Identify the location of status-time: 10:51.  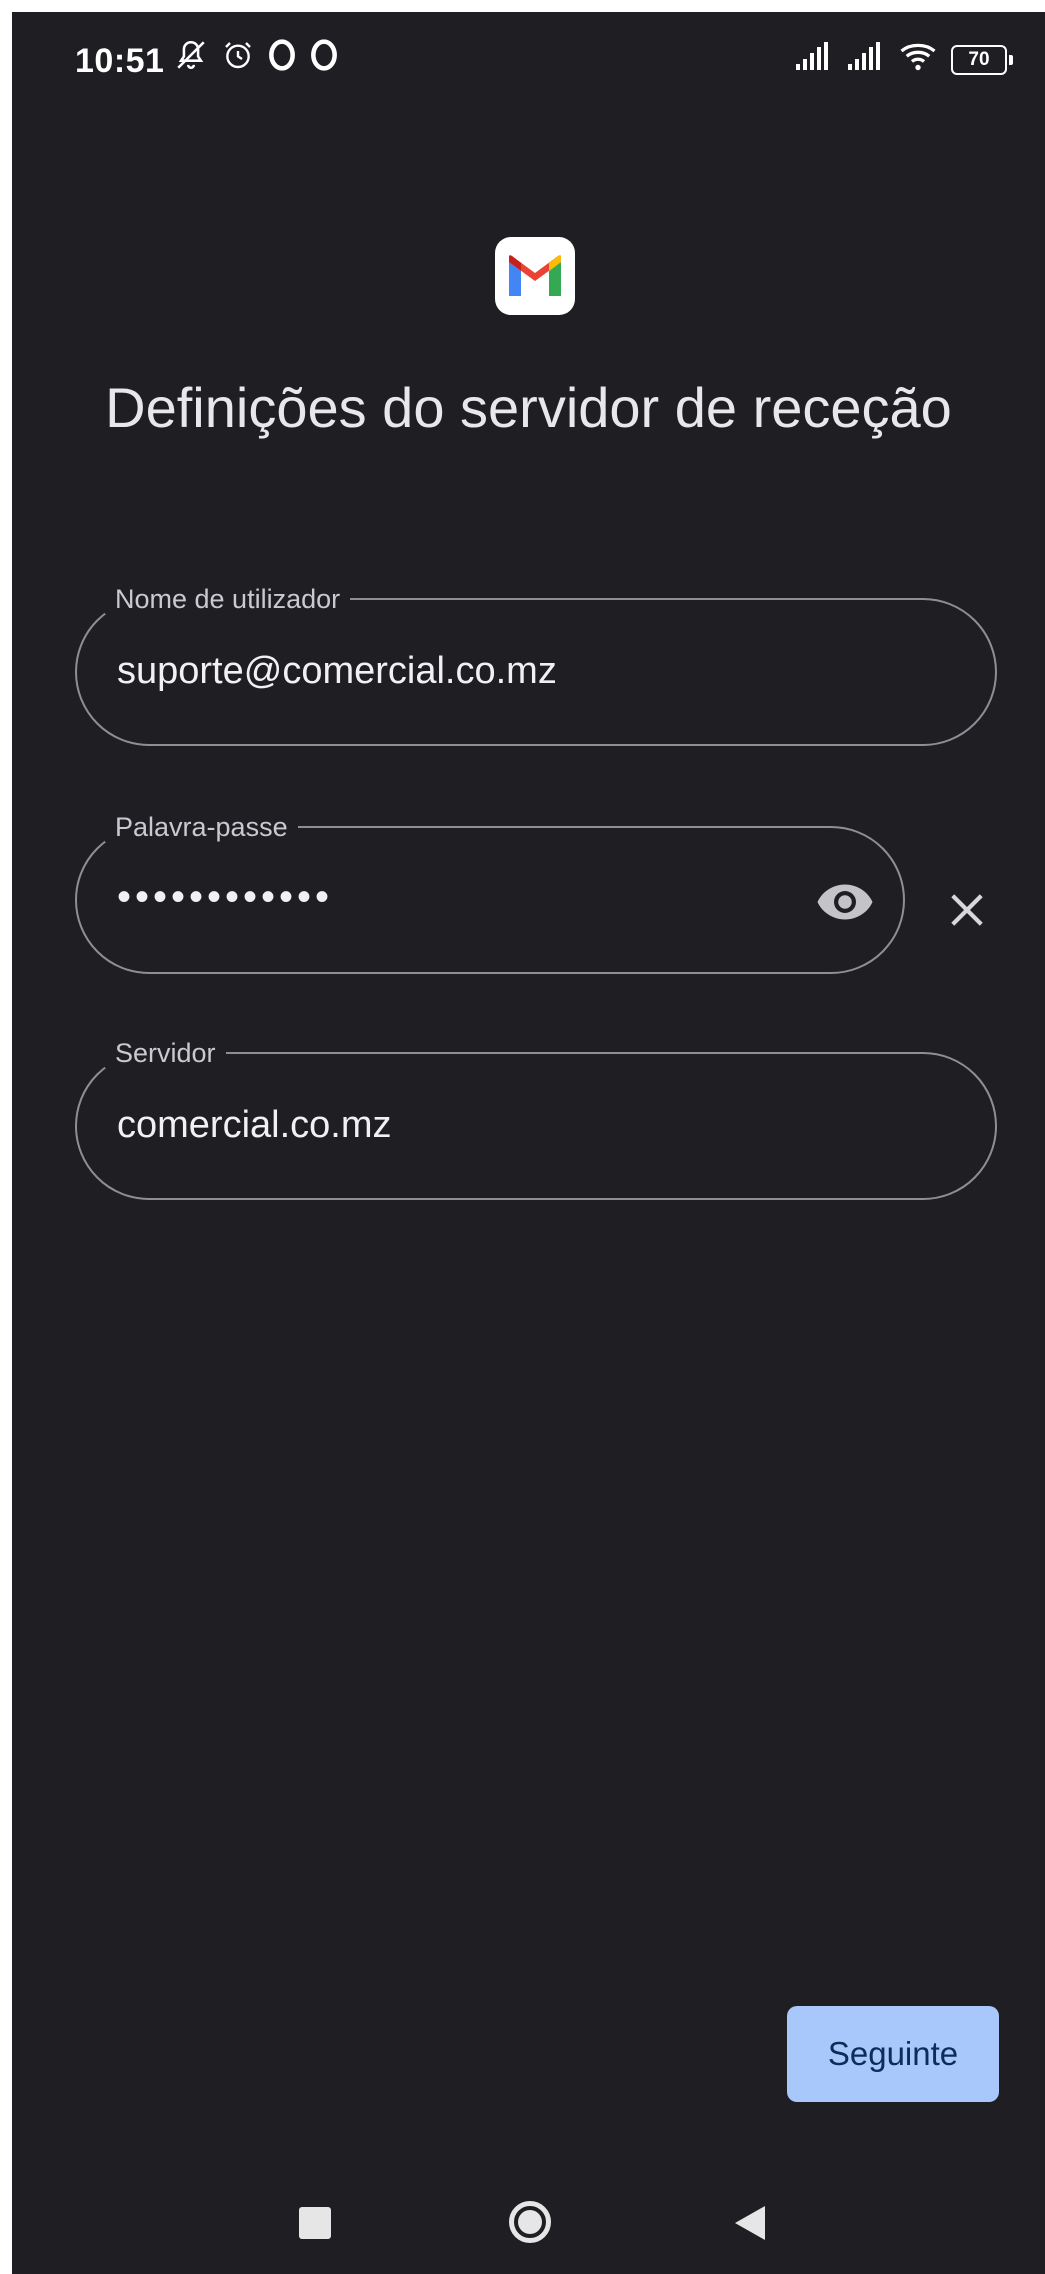
(120, 61).